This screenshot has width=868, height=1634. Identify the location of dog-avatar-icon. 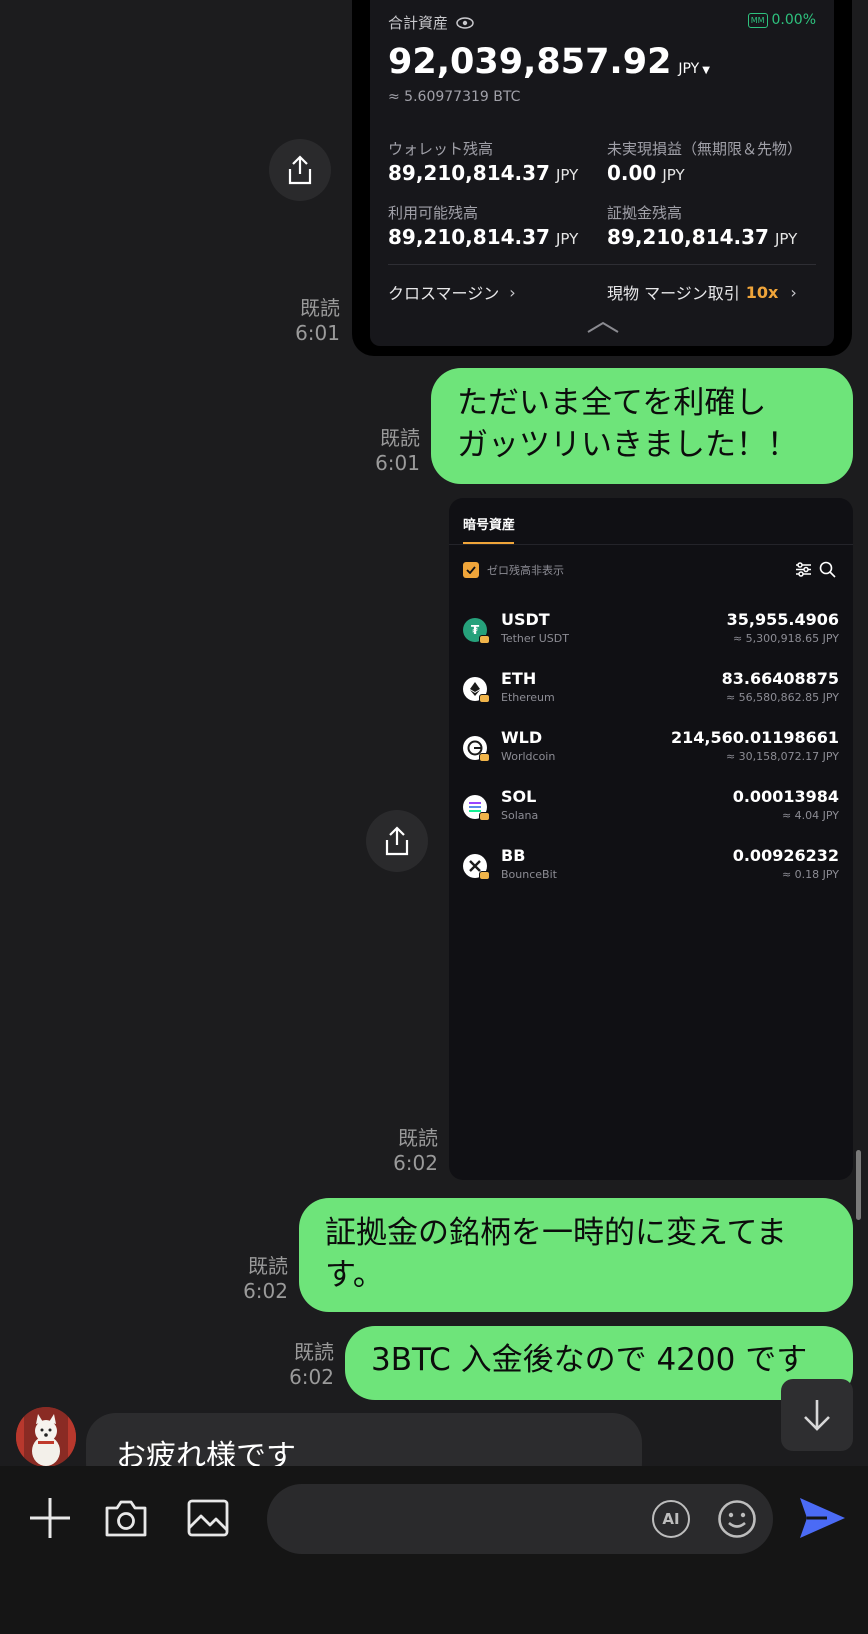
(46, 1437).